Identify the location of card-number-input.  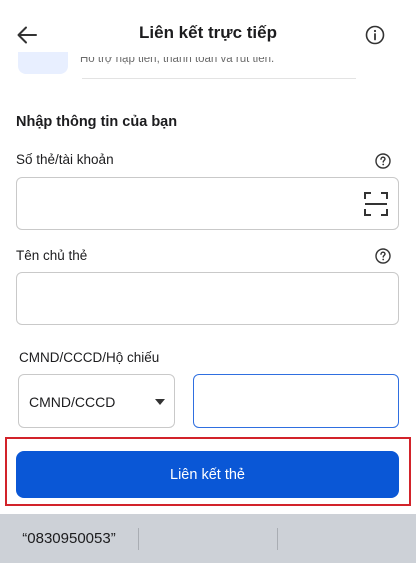
(207, 203).